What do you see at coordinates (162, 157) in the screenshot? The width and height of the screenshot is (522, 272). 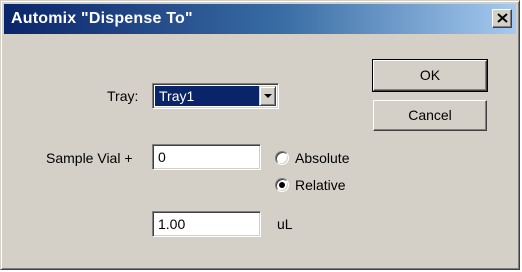 I see `sample-vial-value: 0` at bounding box center [162, 157].